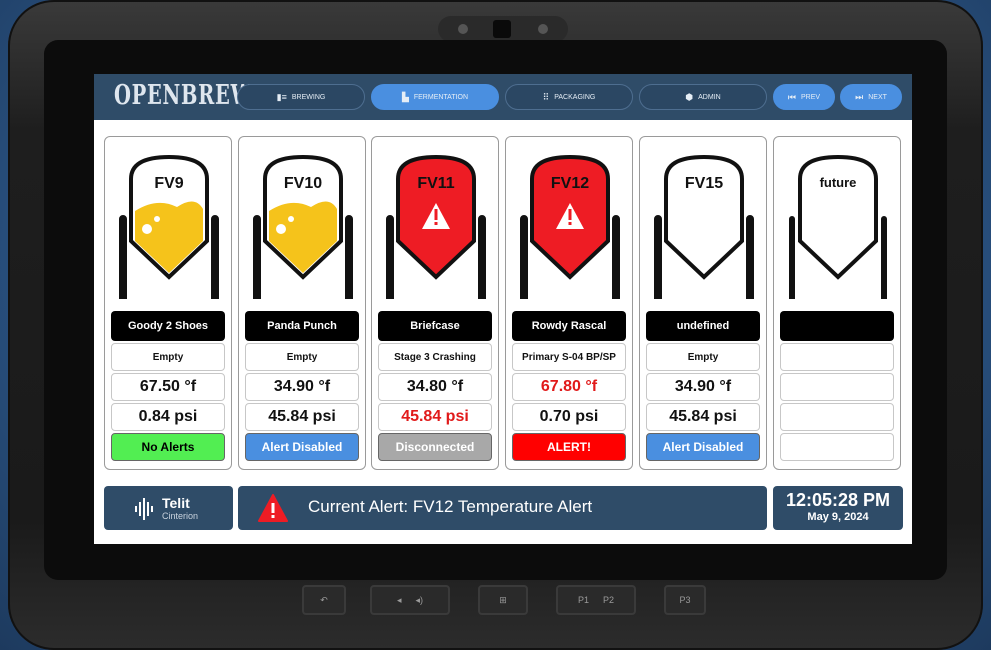 The width and height of the screenshot is (991, 650). Describe the element at coordinates (169, 183) in the screenshot. I see `vessel-id: FV9` at that location.